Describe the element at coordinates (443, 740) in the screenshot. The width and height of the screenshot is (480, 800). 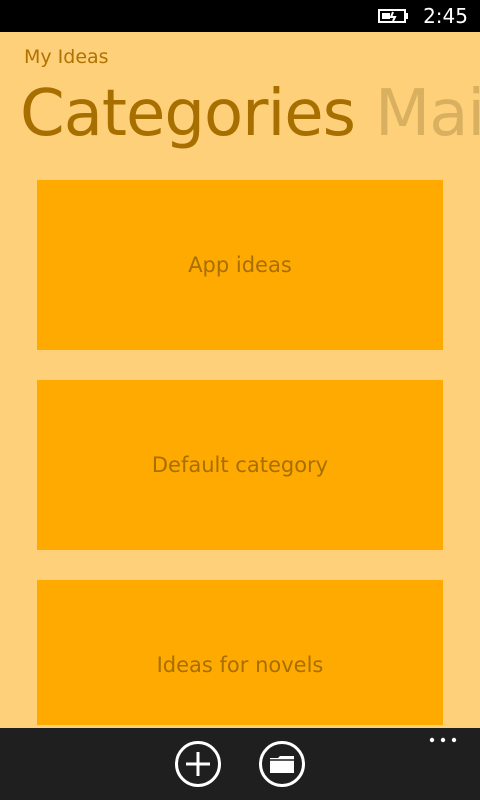
I see `ellipsis-icon` at that location.